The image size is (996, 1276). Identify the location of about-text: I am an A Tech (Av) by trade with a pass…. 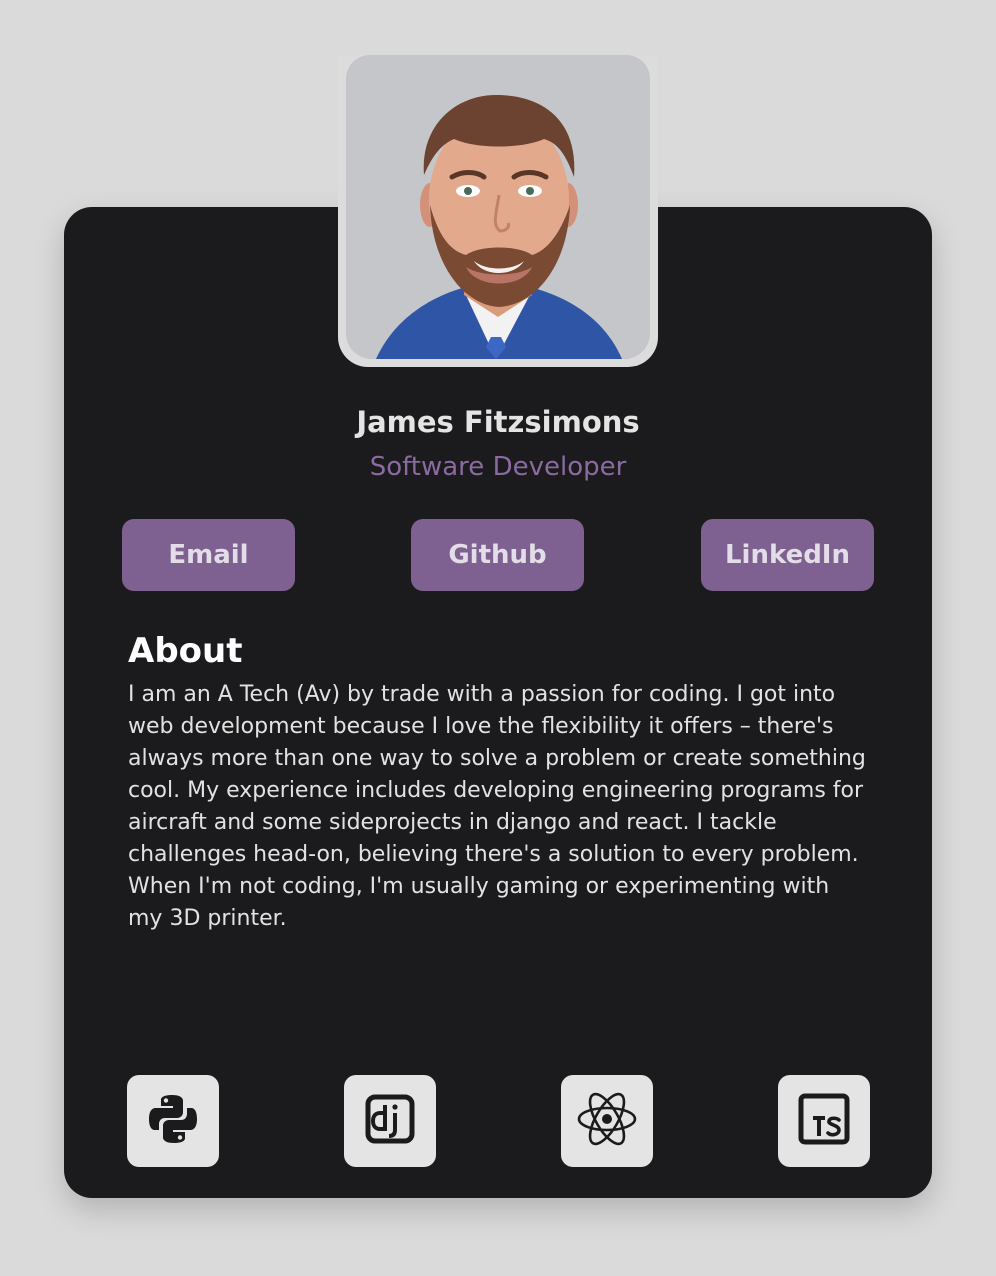
(497, 806).